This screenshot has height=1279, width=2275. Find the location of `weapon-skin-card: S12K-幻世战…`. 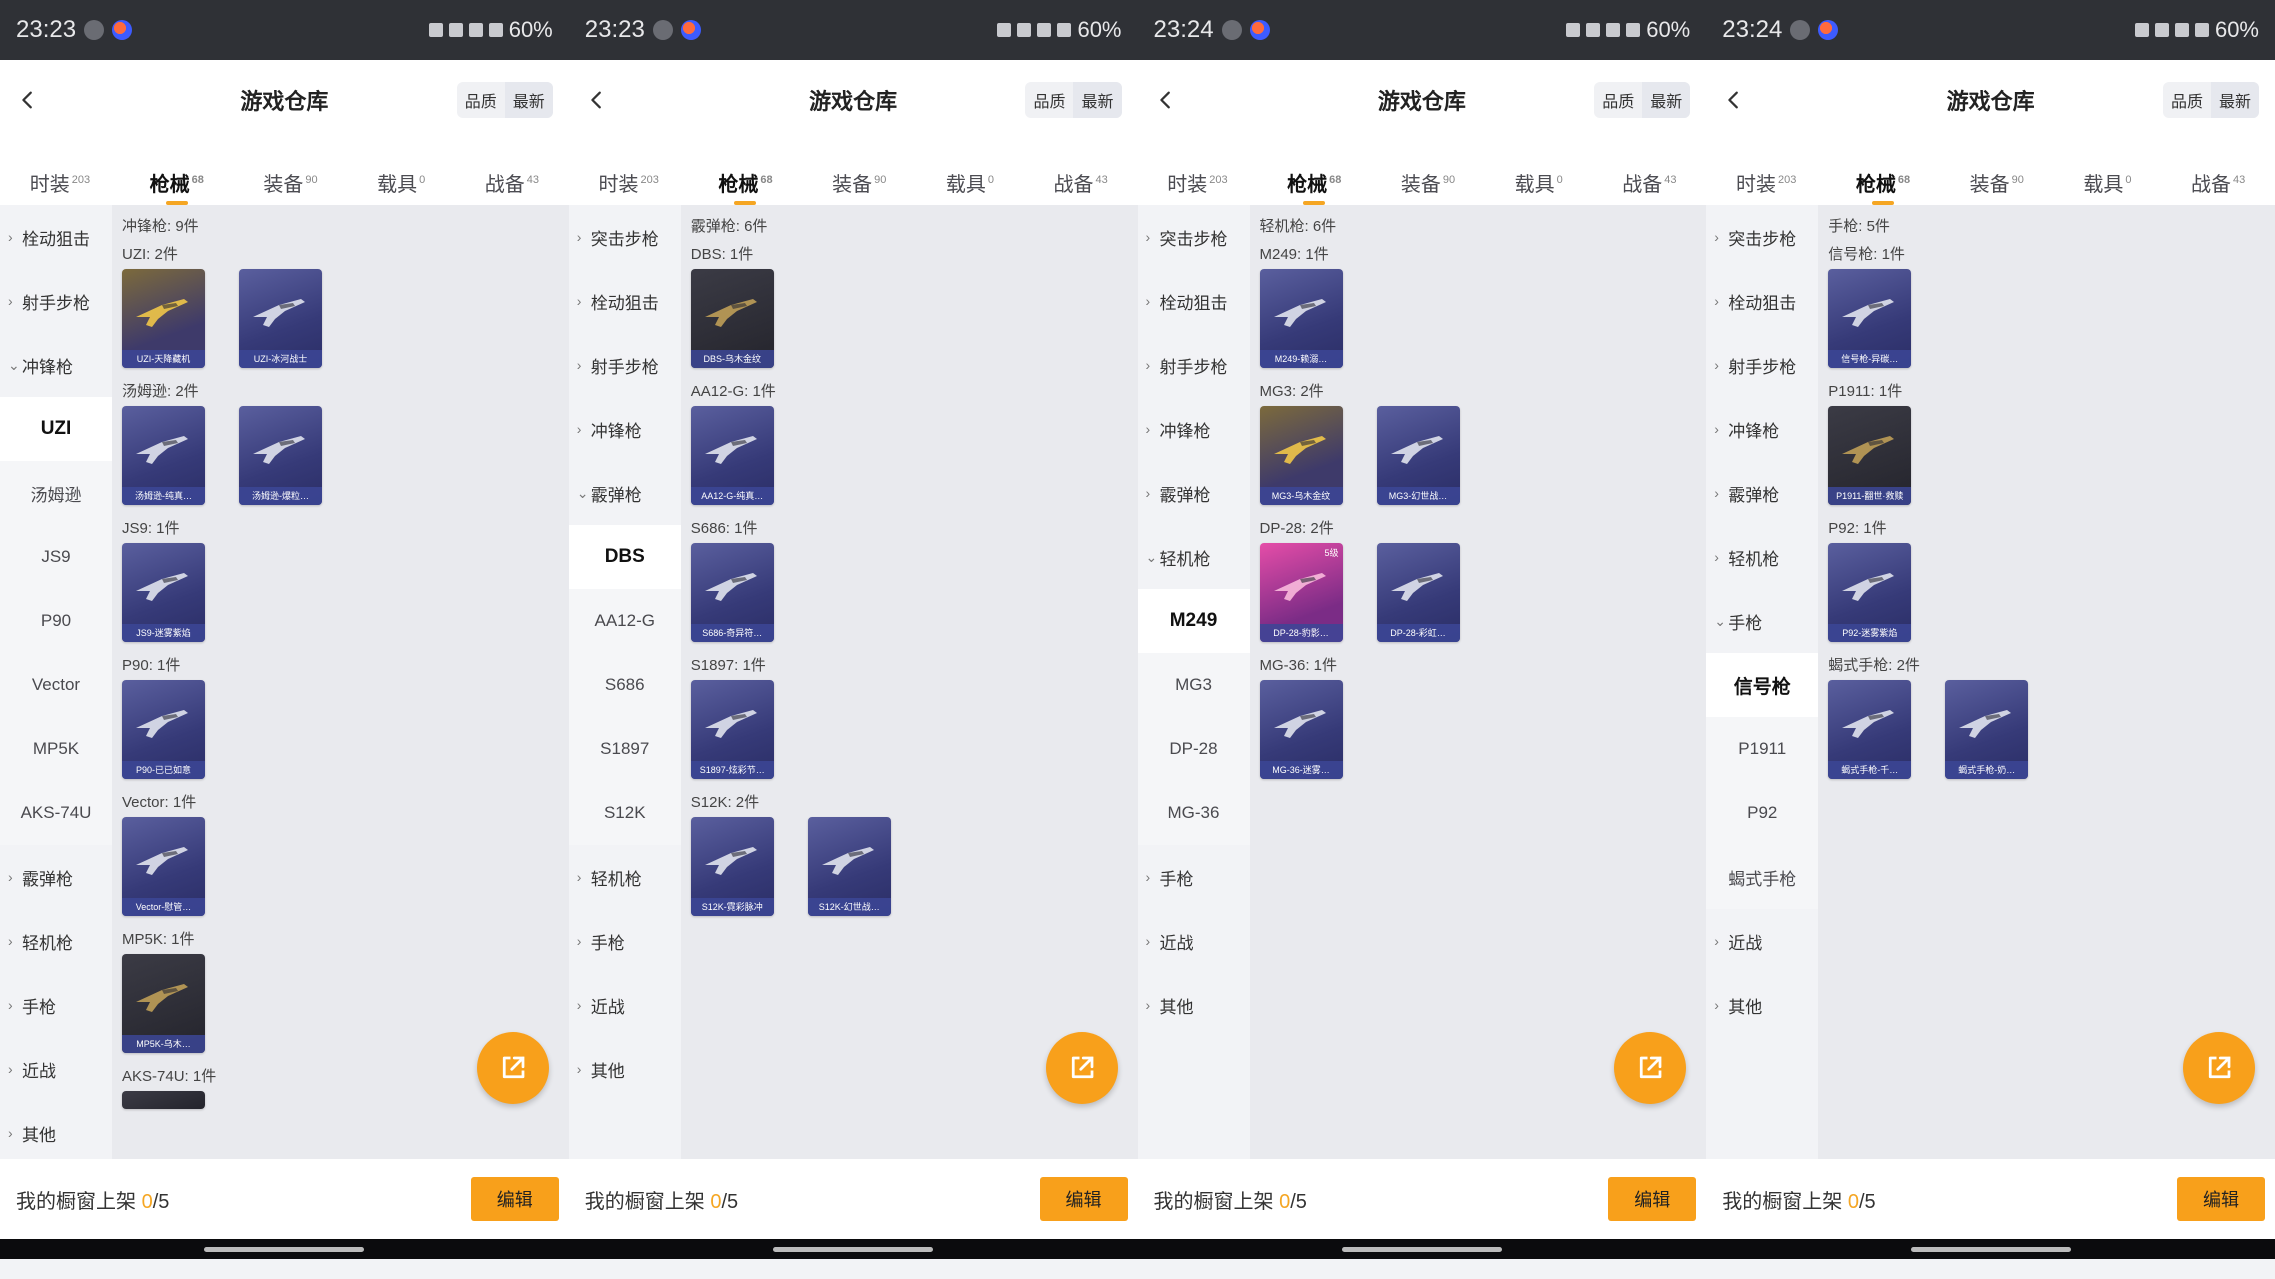

weapon-skin-card: S12K-幻世战… is located at coordinates (849, 866).